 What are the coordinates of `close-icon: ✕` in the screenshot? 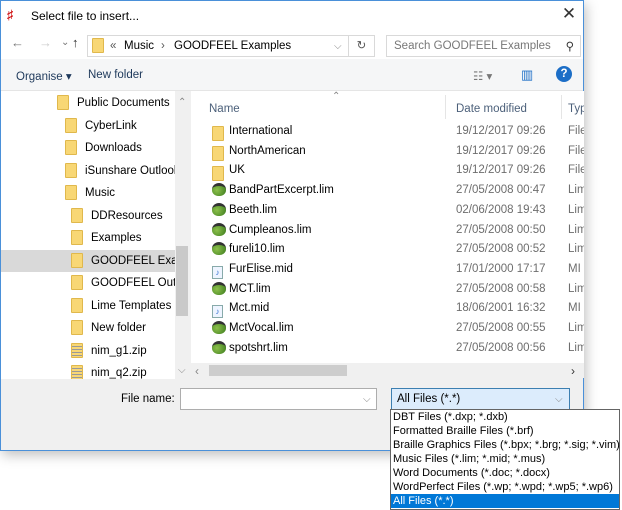 It's located at (569, 15).